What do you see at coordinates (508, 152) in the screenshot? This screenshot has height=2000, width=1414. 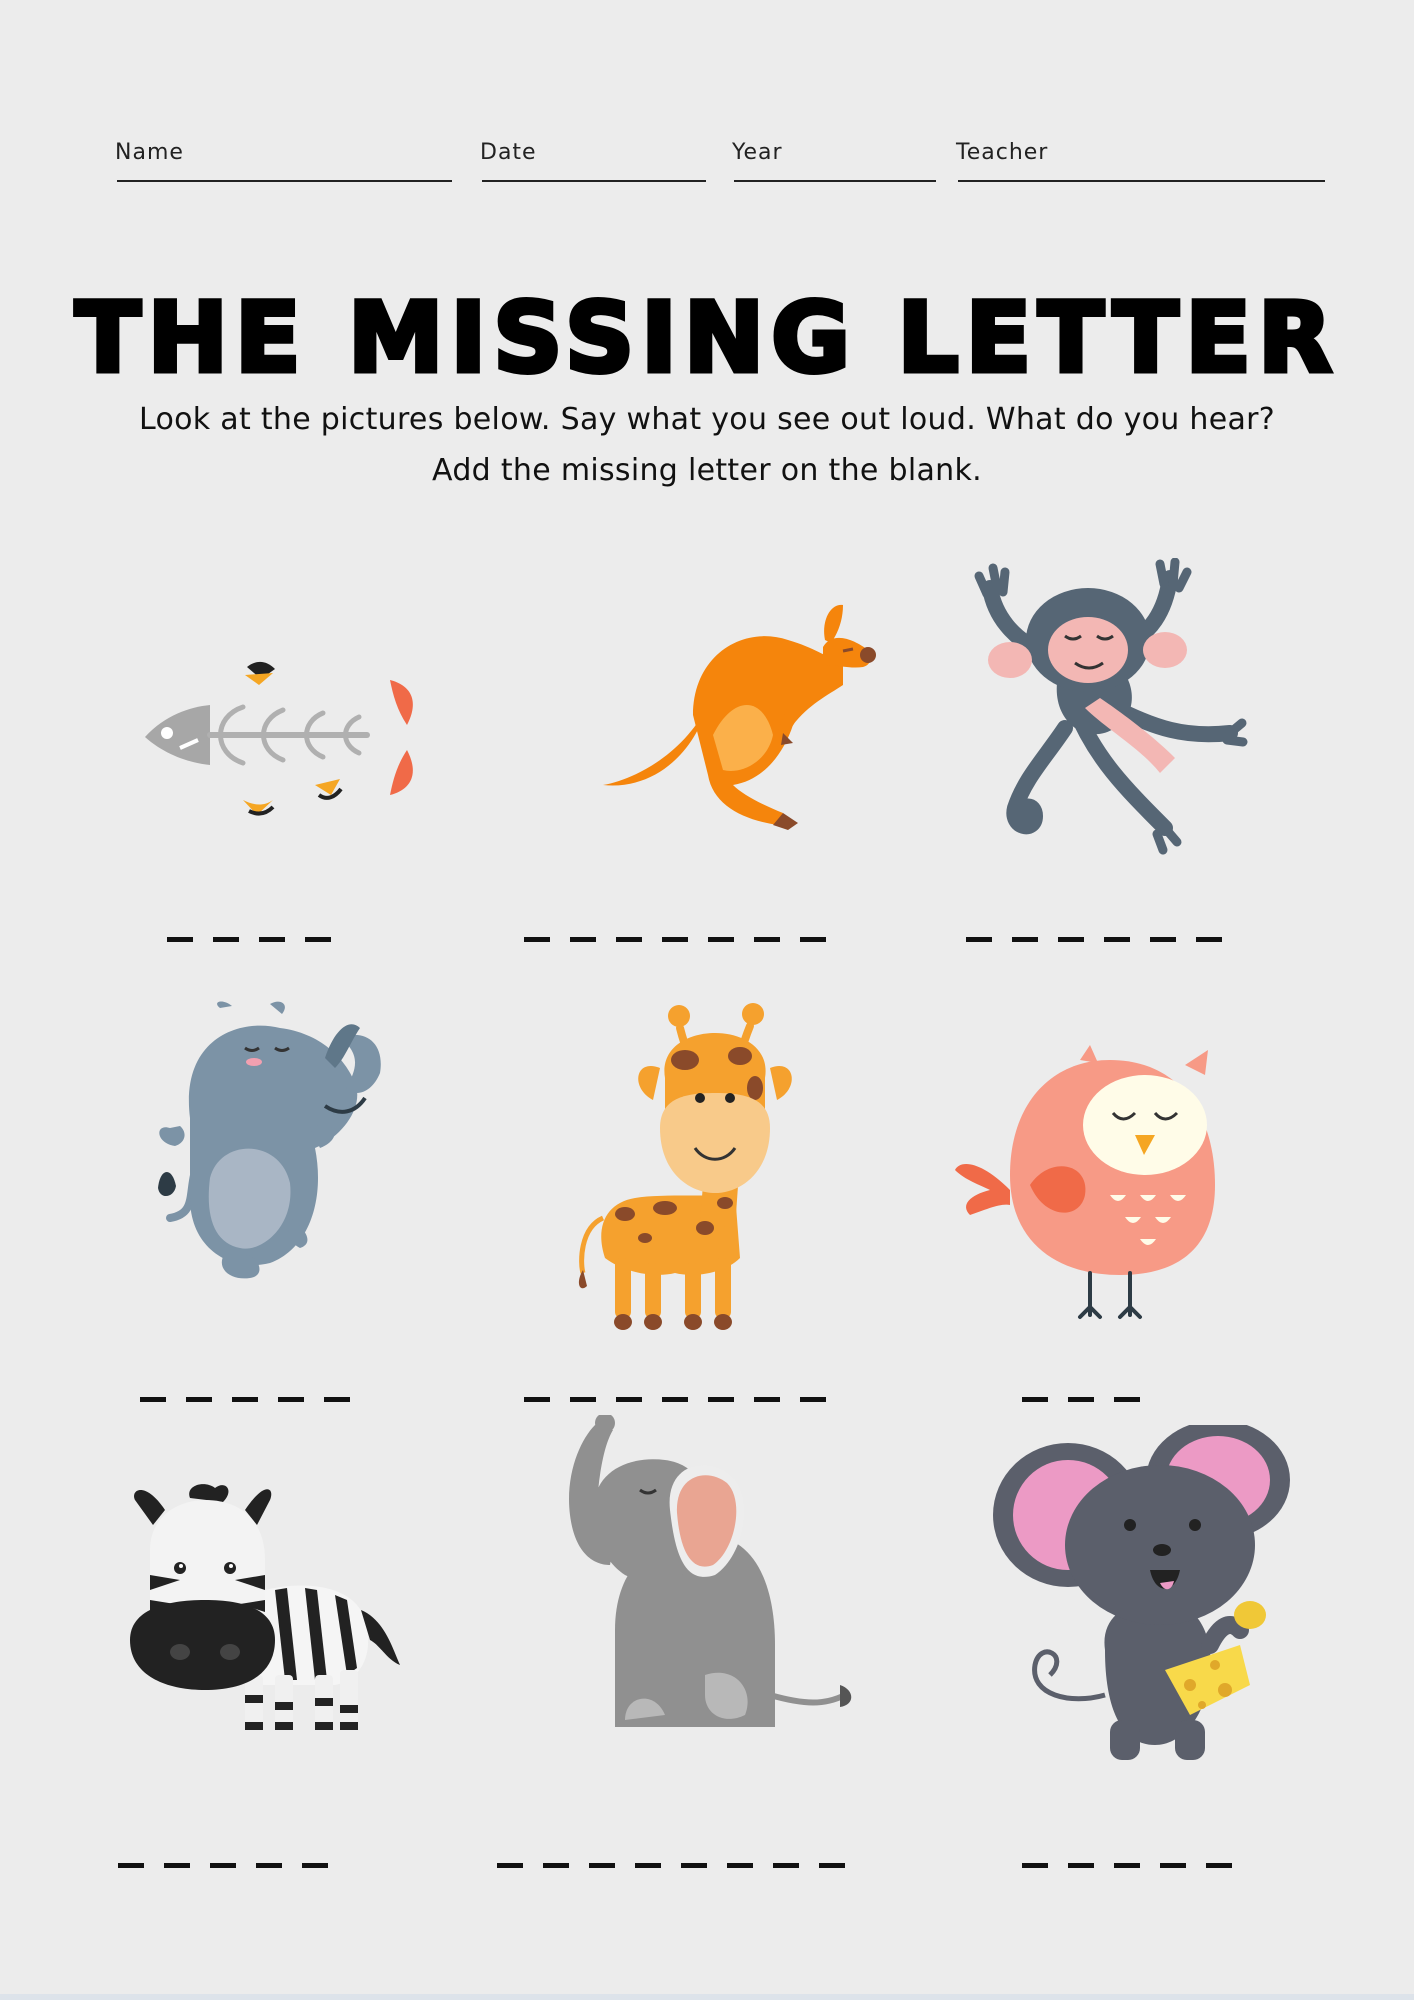 I see `date-label: Date` at bounding box center [508, 152].